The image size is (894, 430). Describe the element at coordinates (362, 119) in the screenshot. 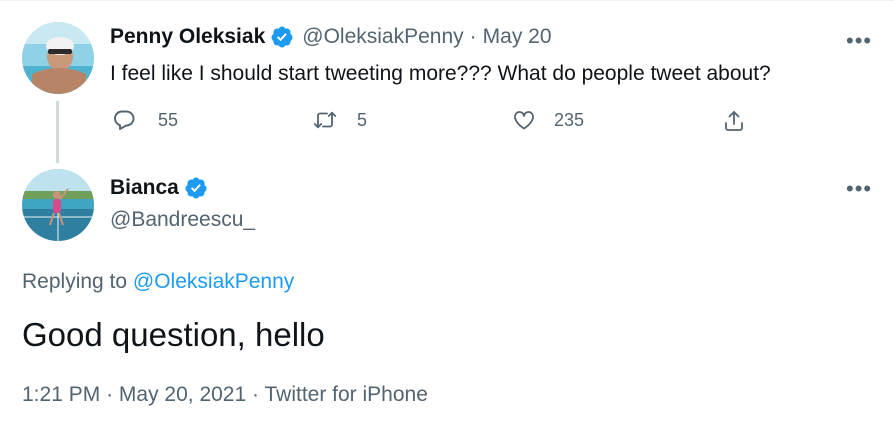

I see `retweet-count: 5` at that location.